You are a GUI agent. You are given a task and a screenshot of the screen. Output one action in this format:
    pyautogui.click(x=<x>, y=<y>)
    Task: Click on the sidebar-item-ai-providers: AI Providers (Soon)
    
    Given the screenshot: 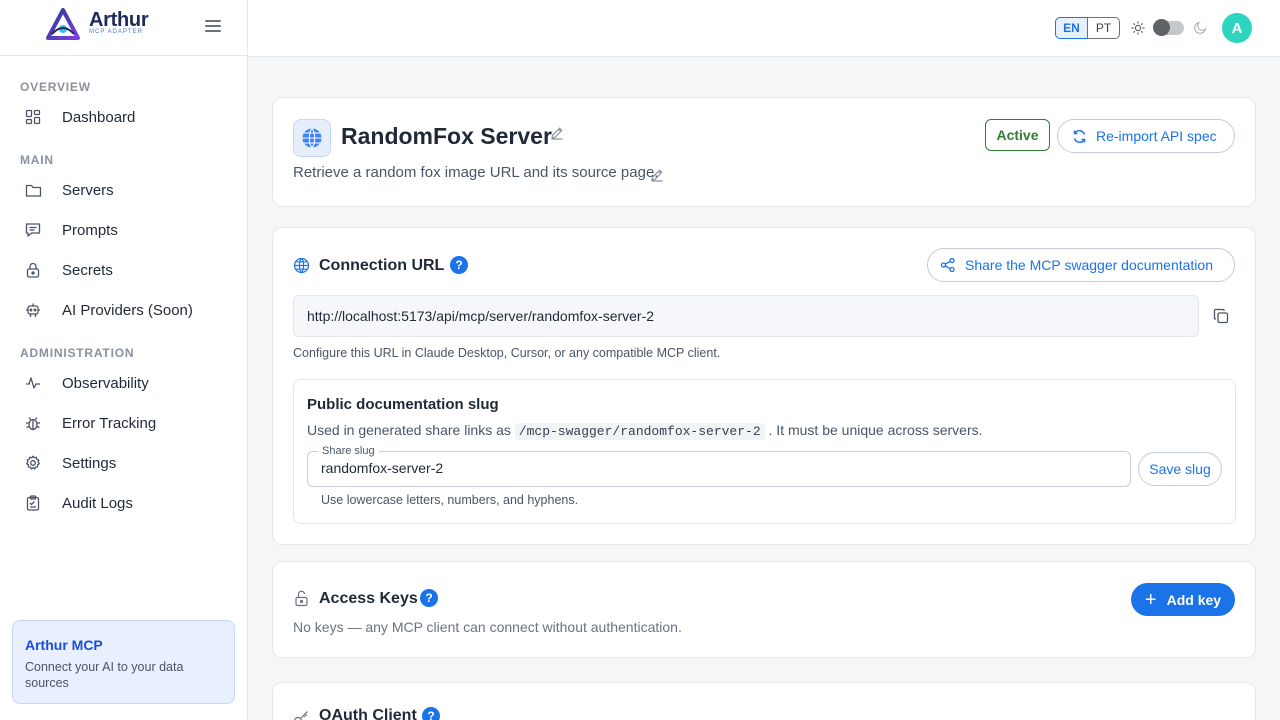 What is the action you would take?
    pyautogui.click(x=124, y=310)
    